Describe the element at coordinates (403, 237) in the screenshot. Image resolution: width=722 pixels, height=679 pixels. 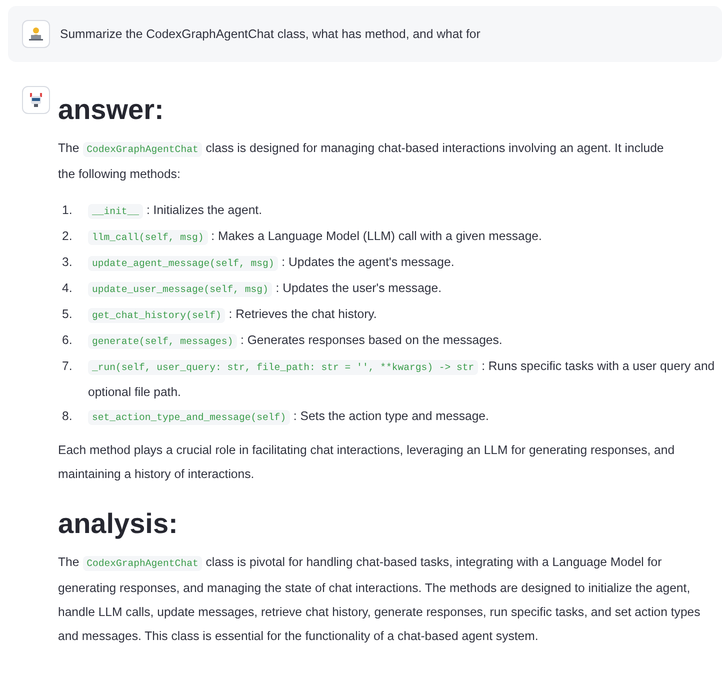
I see `list-item-text: llm_call(self, msg) : Makes a Language Model (LLM) call with a given message.` at that location.